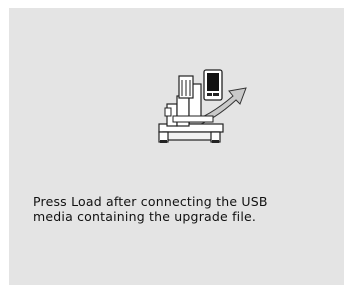 This screenshot has width=354, height=291. I want to click on lcd-panel-icon, so click(213, 85).